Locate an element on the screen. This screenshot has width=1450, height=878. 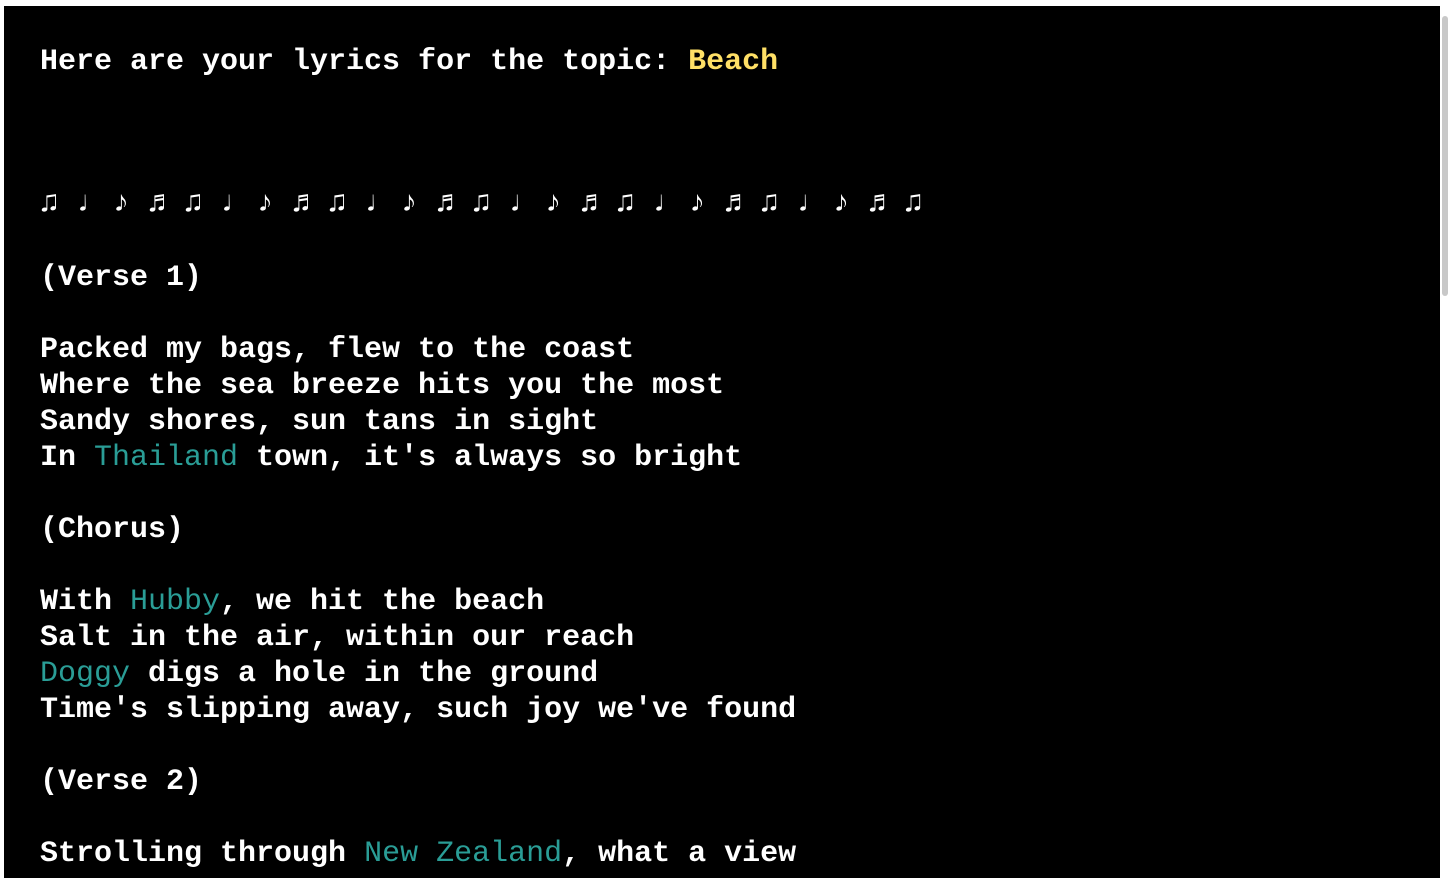
lyric-text: In is located at coordinates (67, 458).